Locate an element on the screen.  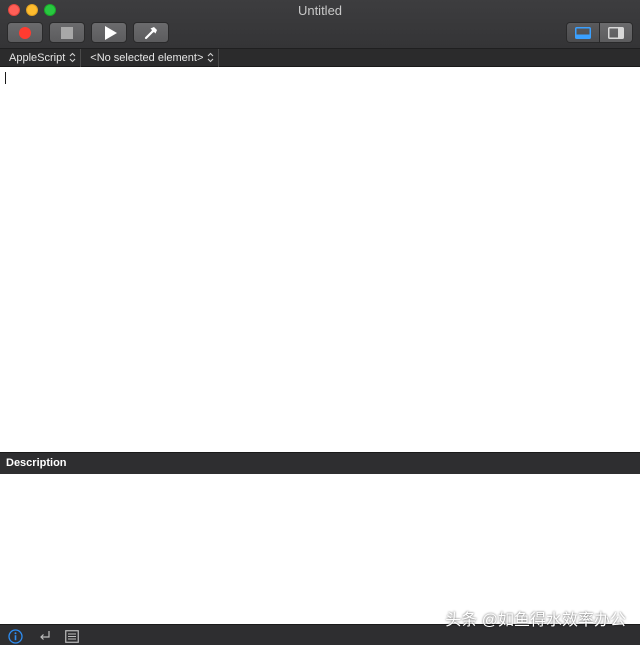
log-icon is located at coordinates (72, 636).